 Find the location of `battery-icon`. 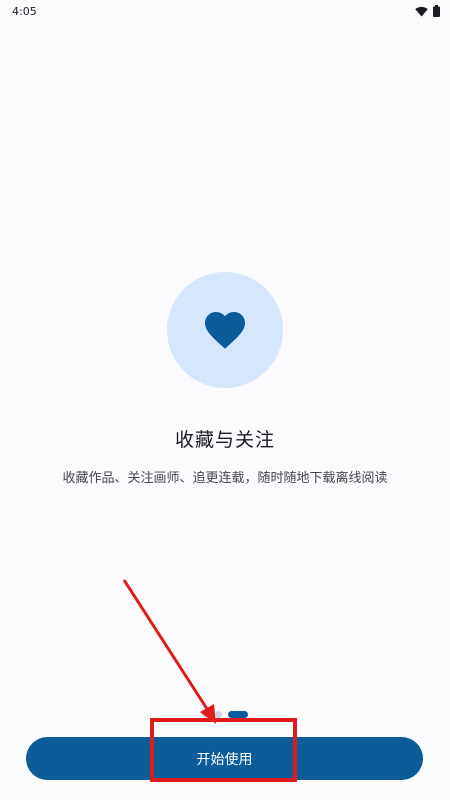

battery-icon is located at coordinates (436, 11).